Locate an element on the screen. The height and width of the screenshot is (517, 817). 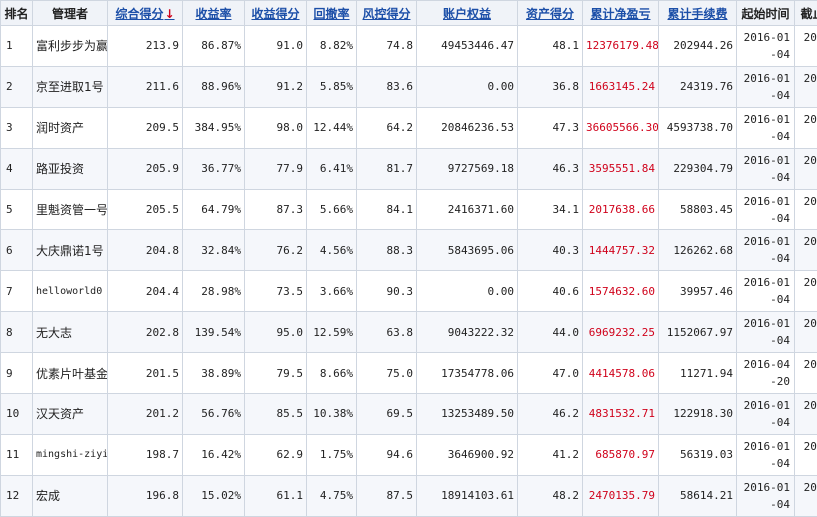
cell-return-rate: 15.02% is located at coordinates (214, 495).